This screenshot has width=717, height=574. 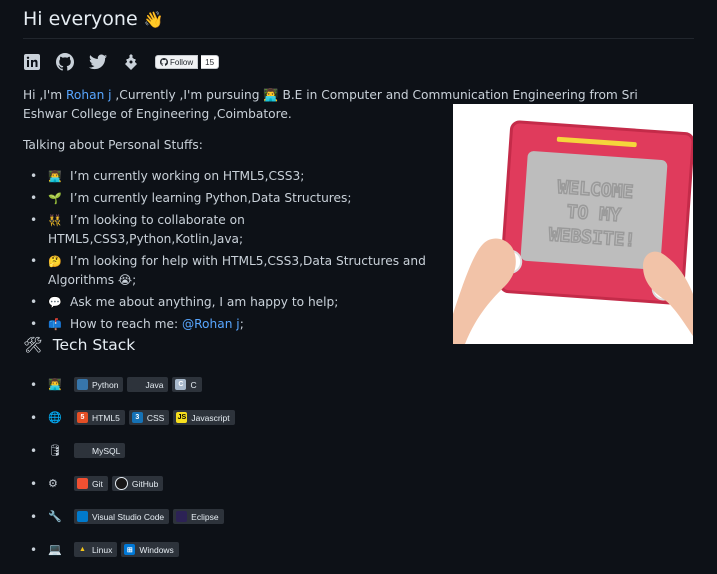 I want to click on vscode-icon, so click(x=82, y=516).